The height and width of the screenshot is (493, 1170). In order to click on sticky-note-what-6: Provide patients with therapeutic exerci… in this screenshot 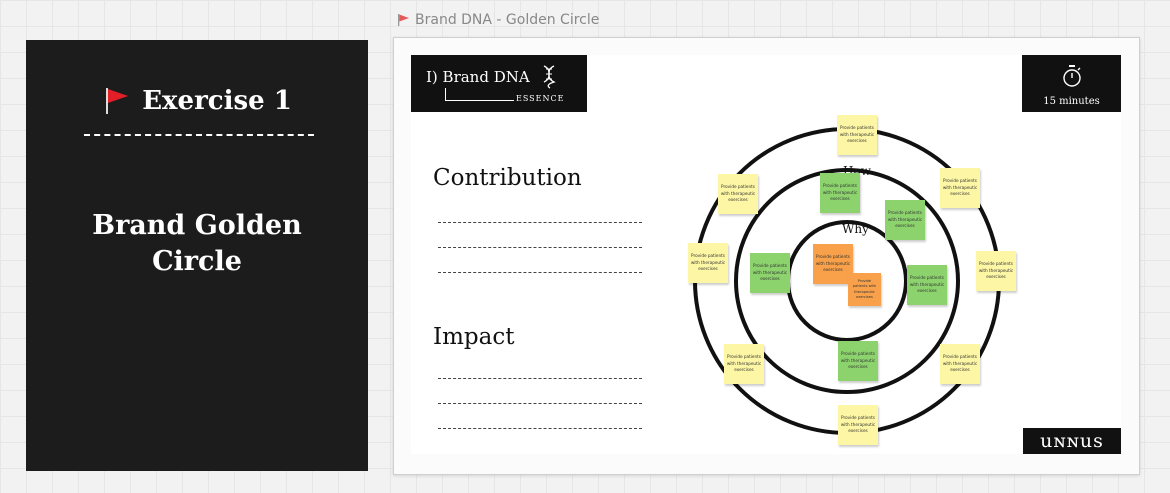, I will do `click(744, 364)`.